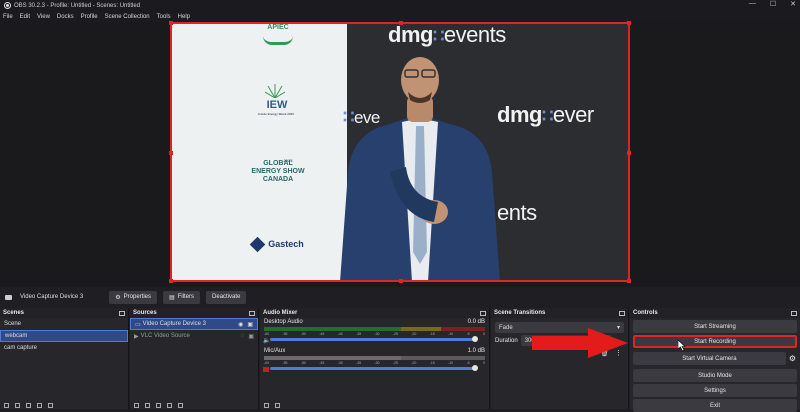 The height and width of the screenshot is (412, 800). Describe the element at coordinates (171, 153) in the screenshot. I see `resize-handle-left` at that location.